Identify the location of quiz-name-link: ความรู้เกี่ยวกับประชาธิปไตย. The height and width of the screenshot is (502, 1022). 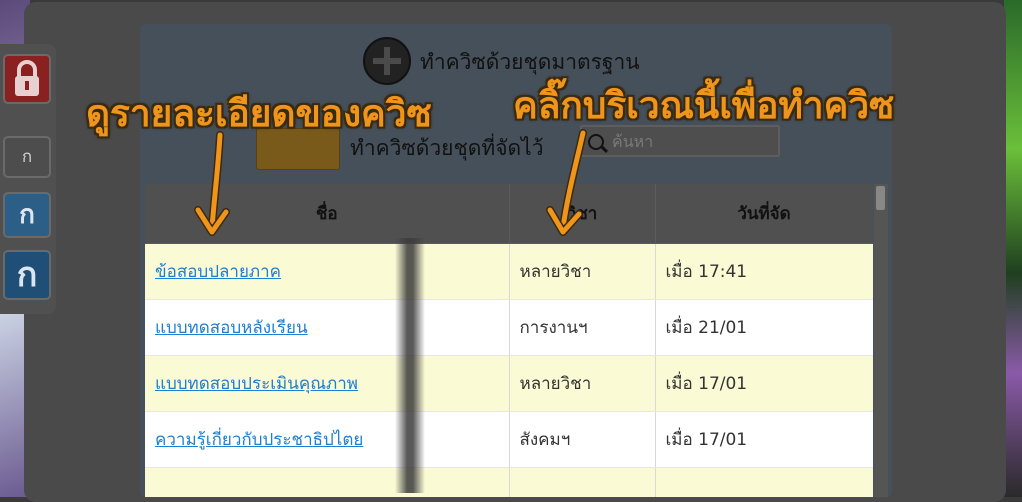
(259, 440).